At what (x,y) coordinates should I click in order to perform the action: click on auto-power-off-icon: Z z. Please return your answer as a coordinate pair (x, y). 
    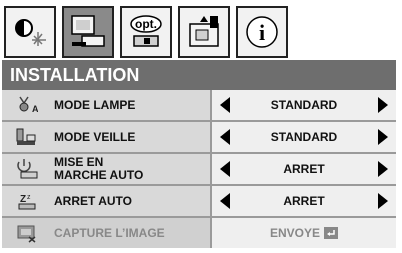
    Looking at the image, I should click on (27, 201).